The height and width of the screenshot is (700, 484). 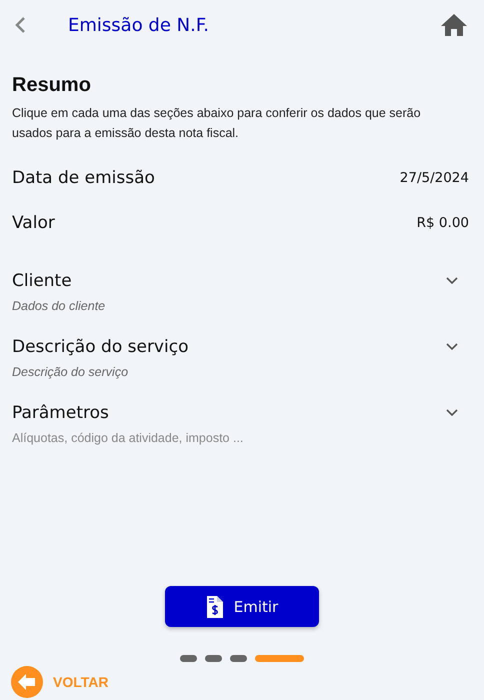 I want to click on chevron-left-icon, so click(x=20, y=25).